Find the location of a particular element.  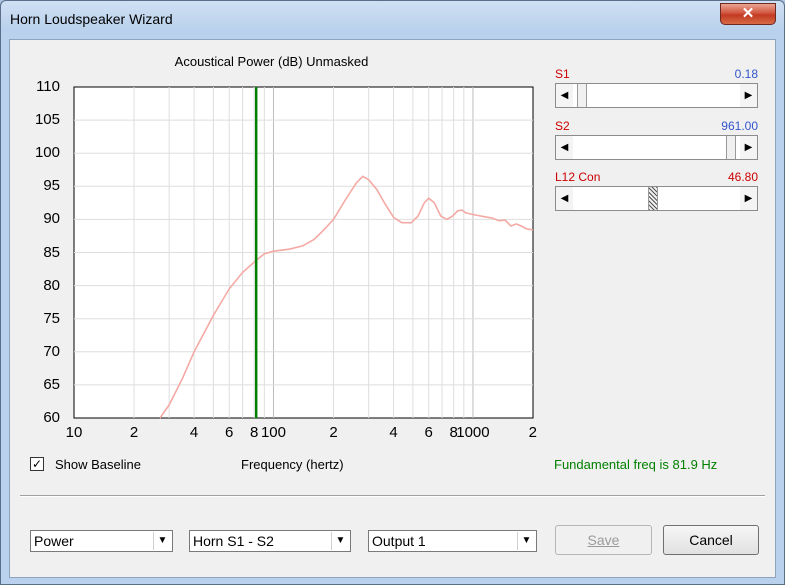

slider-label: L12 Con is located at coordinates (578, 177).